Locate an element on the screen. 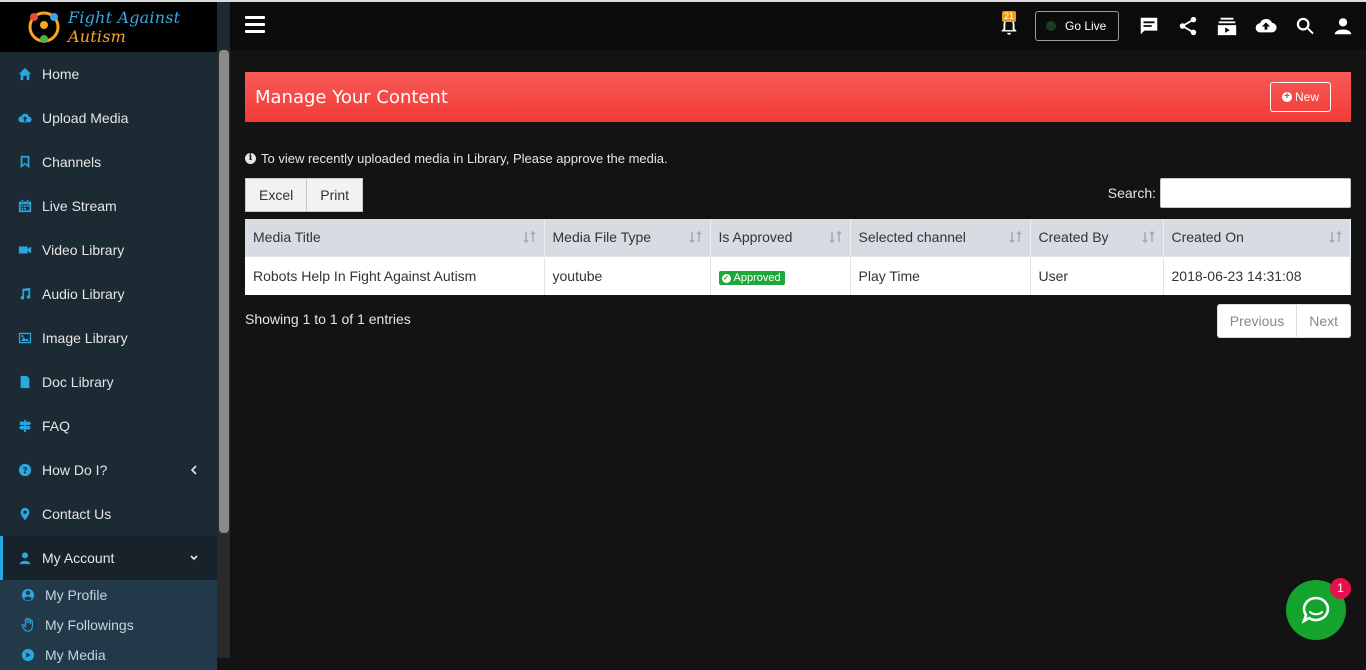 The width and height of the screenshot is (1366, 670). top-header: 21 Go Live is located at coordinates (798, 26).